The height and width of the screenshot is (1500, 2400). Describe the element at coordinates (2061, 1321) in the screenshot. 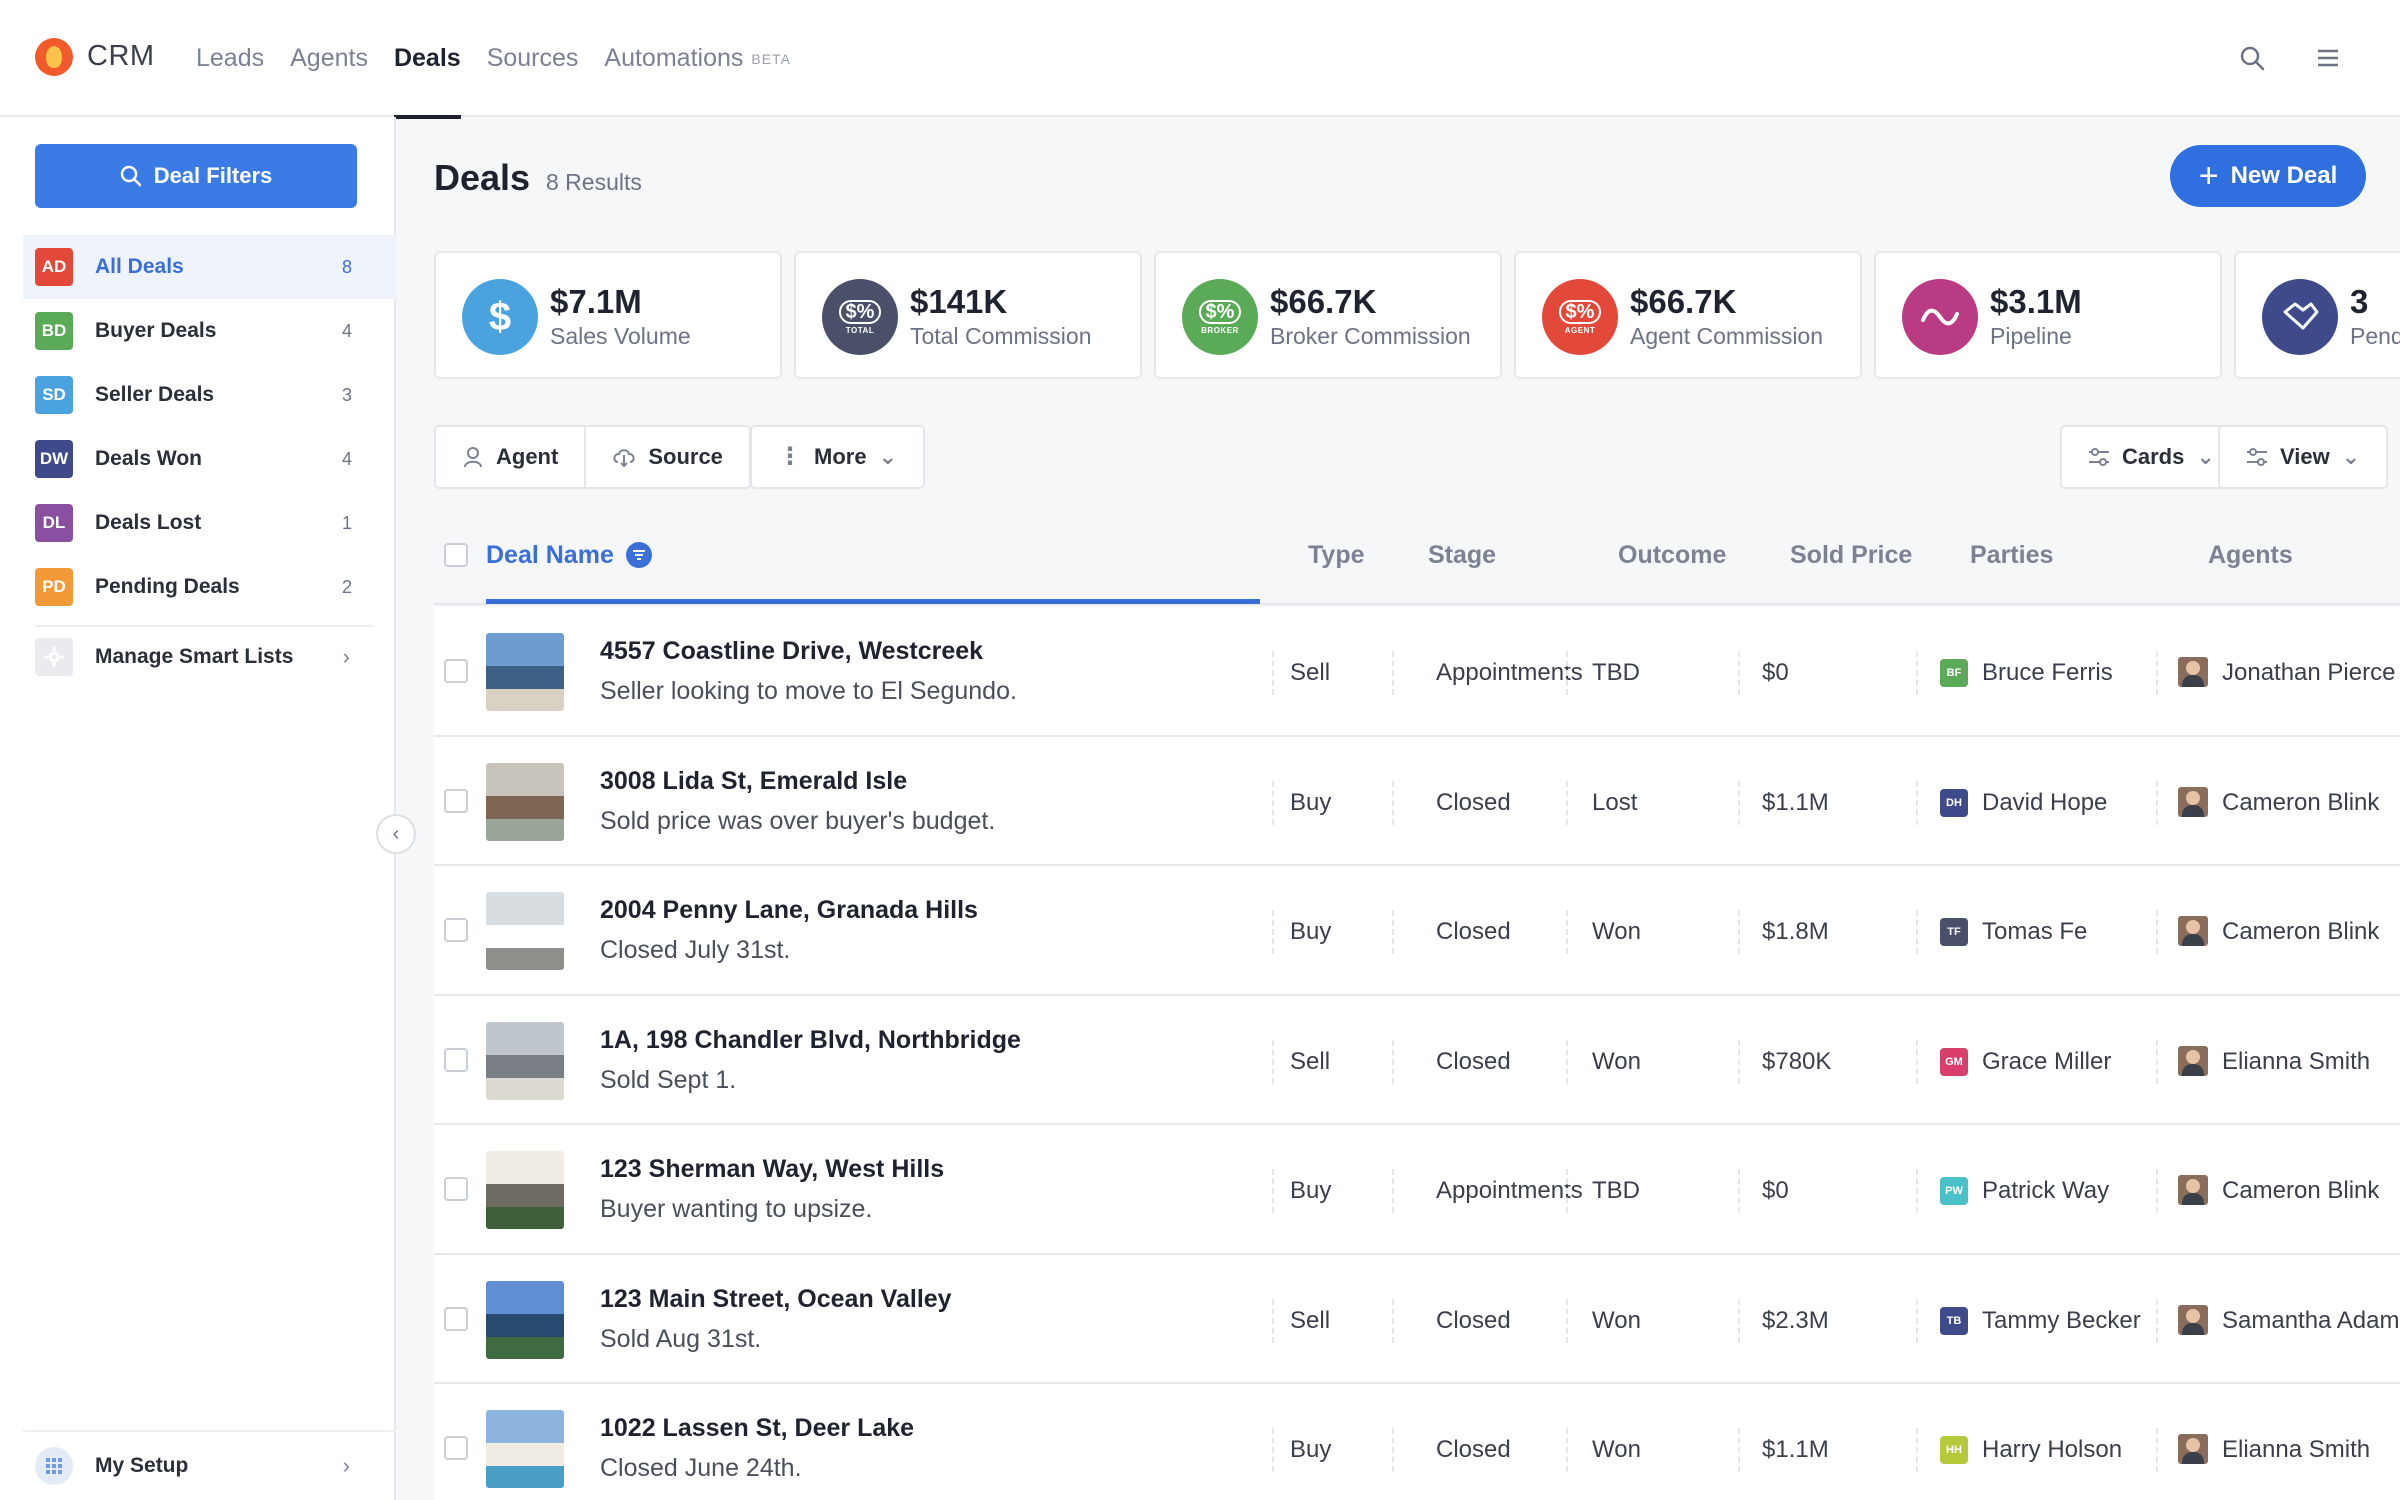

I see `party-name: Tammy Becker` at that location.